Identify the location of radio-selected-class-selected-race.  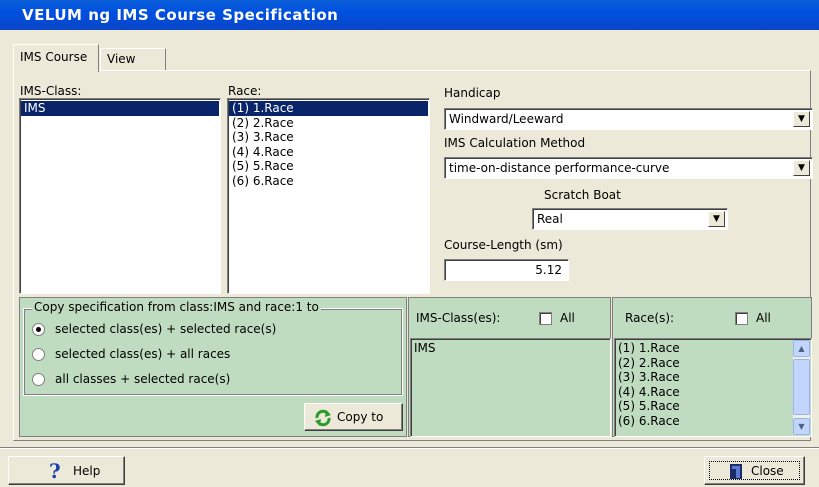
(38, 329).